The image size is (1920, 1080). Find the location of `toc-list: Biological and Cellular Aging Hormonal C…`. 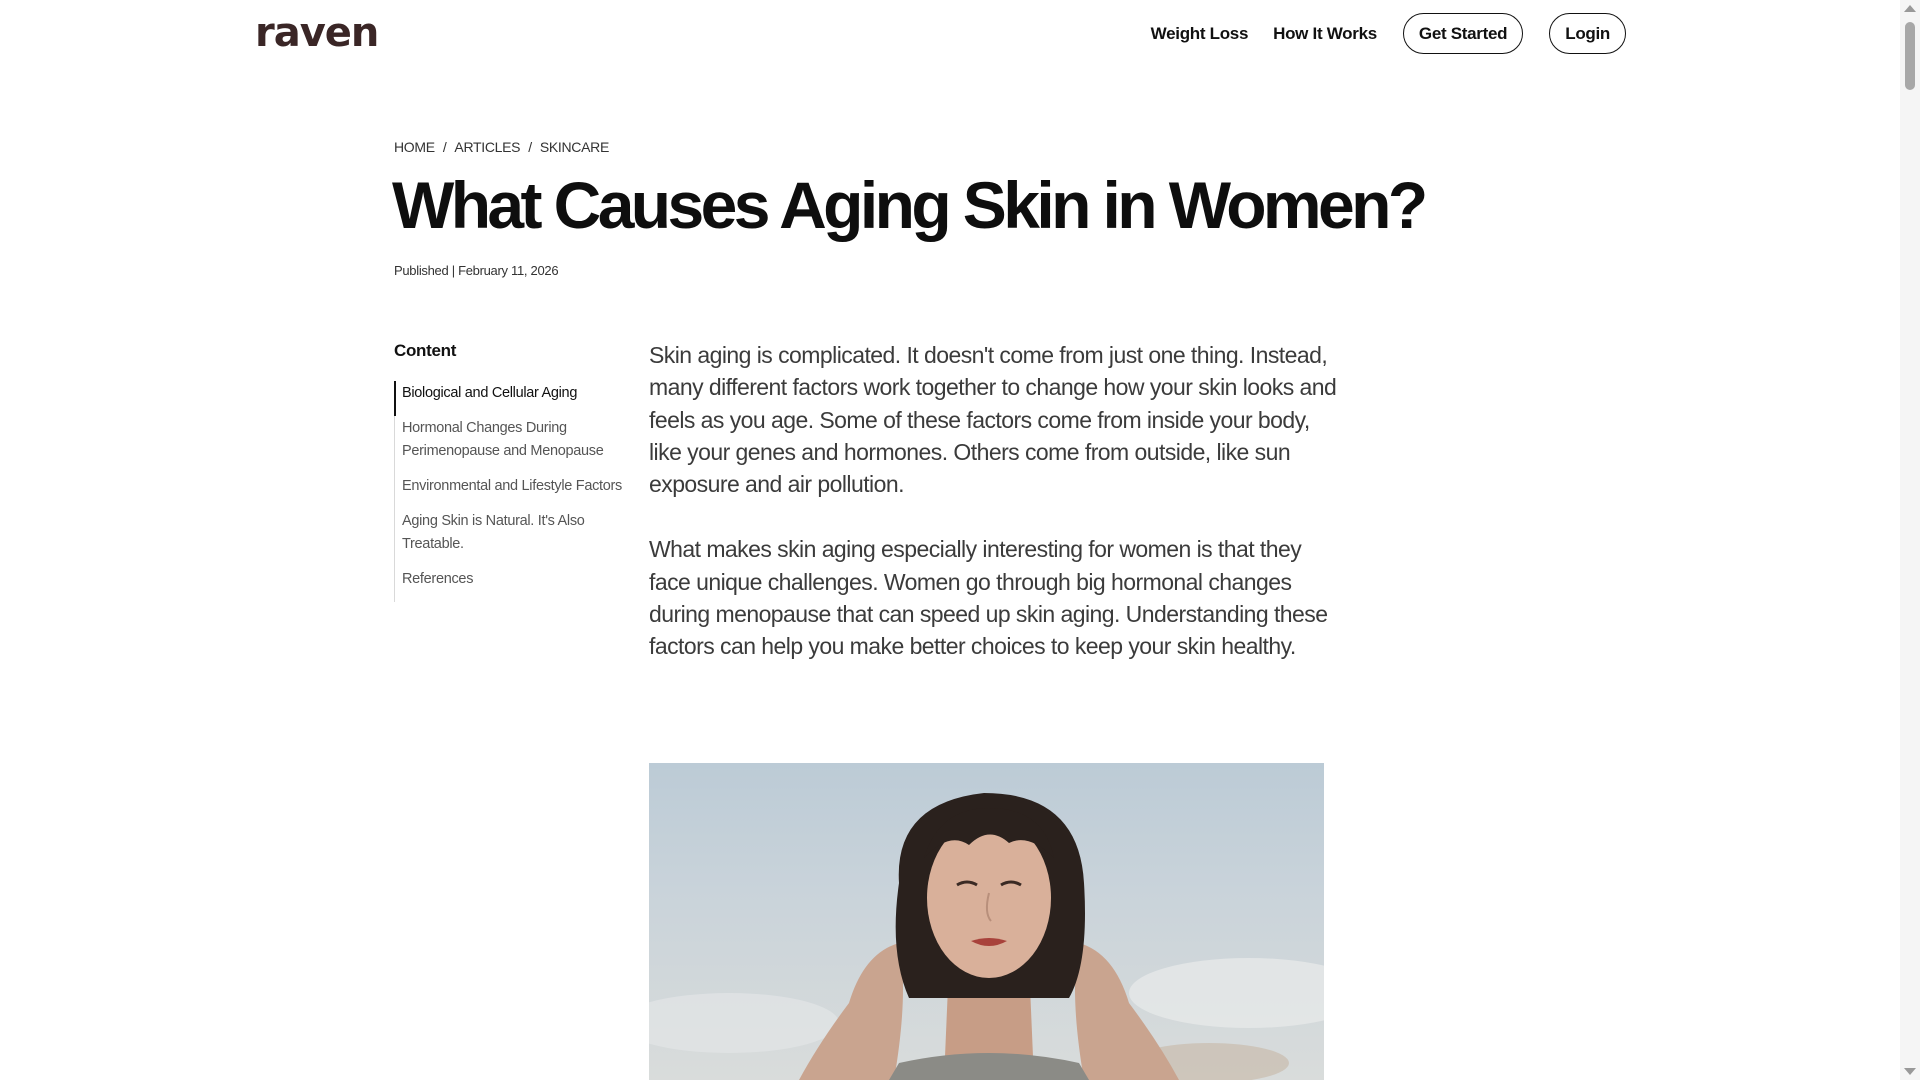

toc-list: Biological and Cellular Aging Hormonal C… is located at coordinates (509, 491).